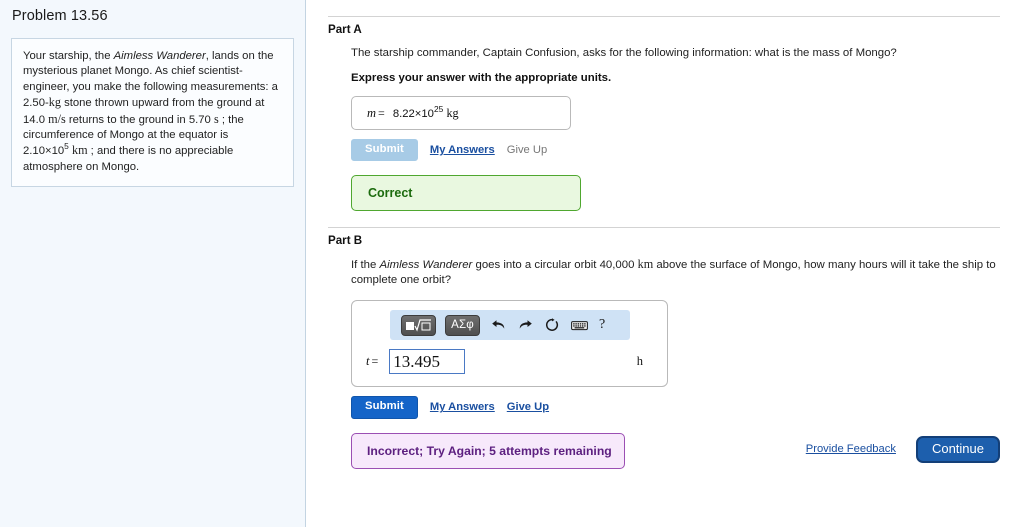 Image resolution: width=1024 pixels, height=527 pixels. Describe the element at coordinates (639, 361) in the screenshot. I see `part-b-answer-unit: h` at that location.